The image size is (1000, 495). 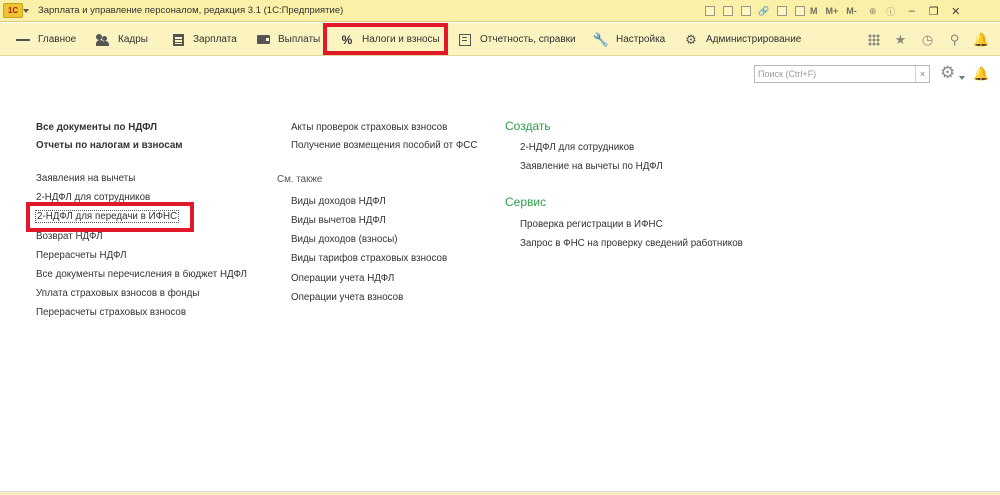 I want to click on link-contribution-operations: Операции учета взносов, so click(x=347, y=297).